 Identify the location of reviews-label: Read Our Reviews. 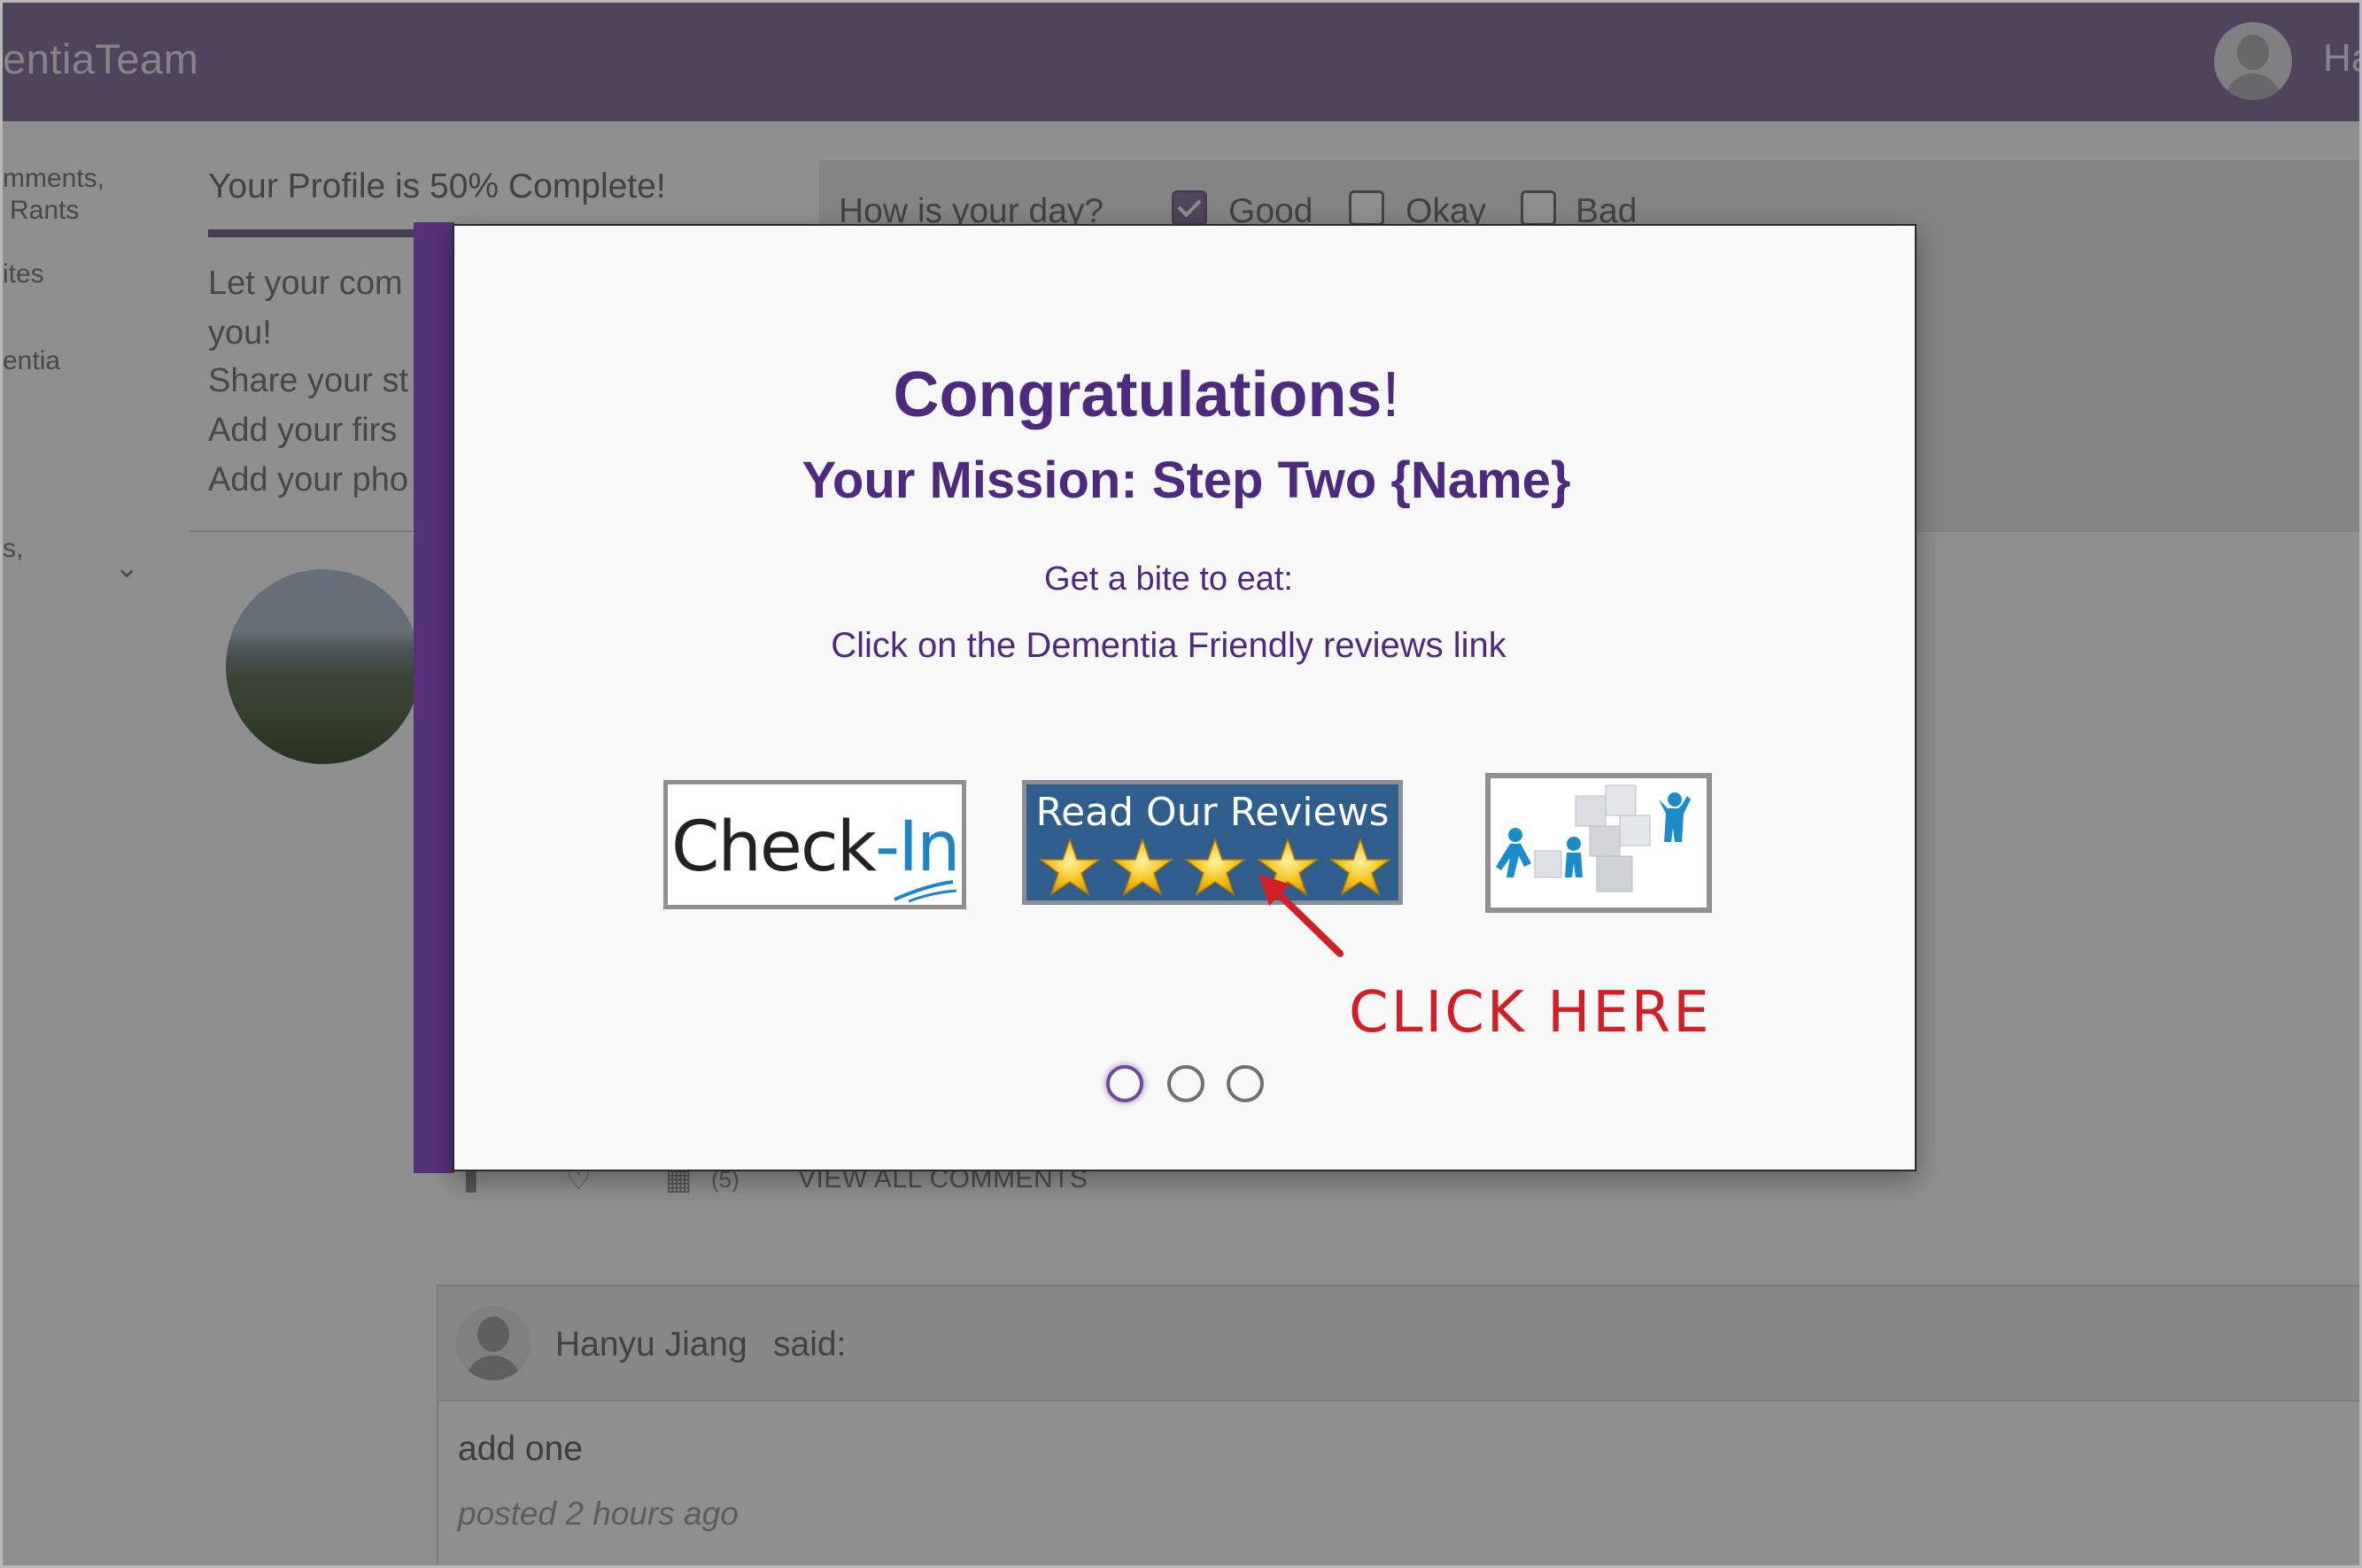
(1212, 813).